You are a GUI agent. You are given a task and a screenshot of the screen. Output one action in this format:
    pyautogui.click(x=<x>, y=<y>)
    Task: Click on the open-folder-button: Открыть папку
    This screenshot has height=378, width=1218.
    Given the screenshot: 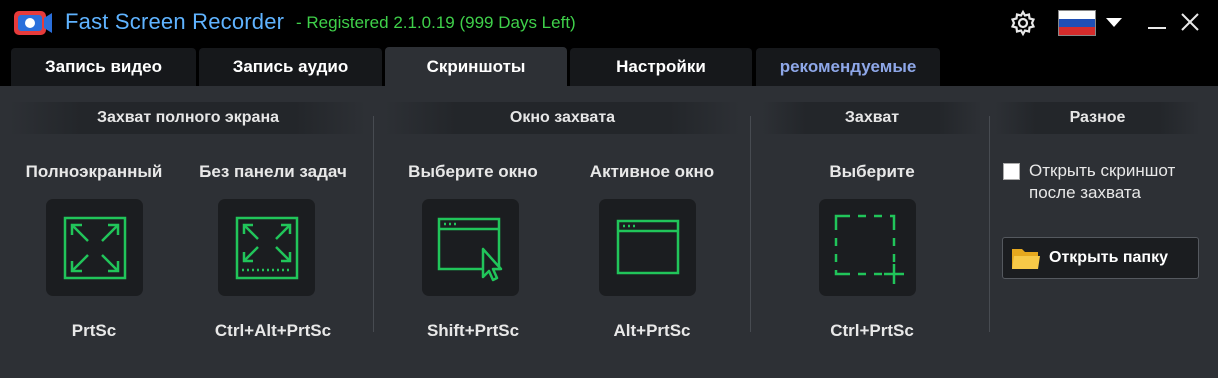 What is the action you would take?
    pyautogui.click(x=1100, y=258)
    